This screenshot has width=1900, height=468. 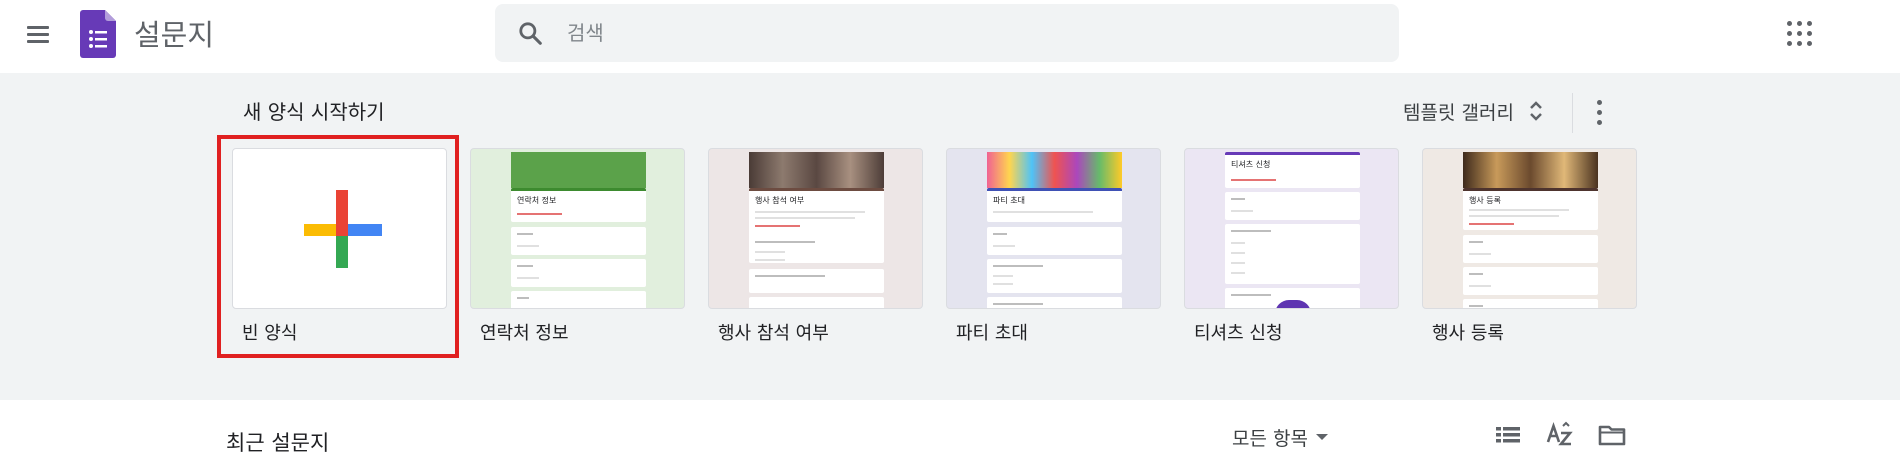 What do you see at coordinates (578, 205) in the screenshot?
I see `form-card: 연락처 정보` at bounding box center [578, 205].